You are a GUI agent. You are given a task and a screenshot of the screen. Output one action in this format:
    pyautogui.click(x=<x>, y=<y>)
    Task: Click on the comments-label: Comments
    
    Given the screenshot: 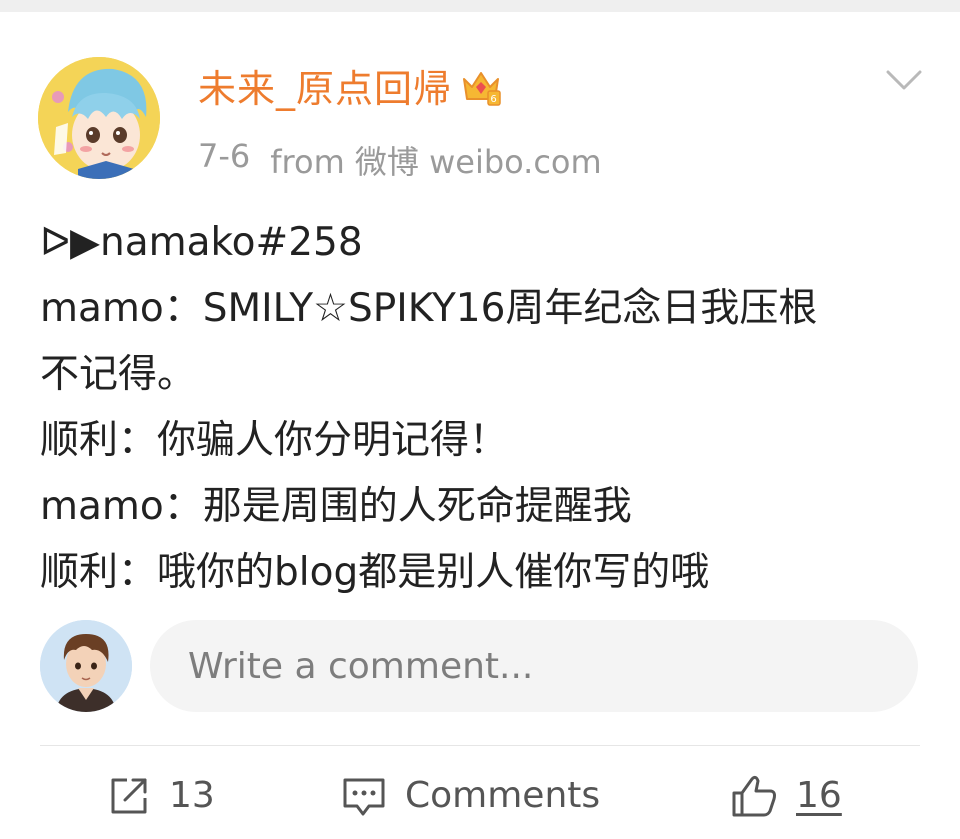 What is the action you would take?
    pyautogui.click(x=503, y=795)
    